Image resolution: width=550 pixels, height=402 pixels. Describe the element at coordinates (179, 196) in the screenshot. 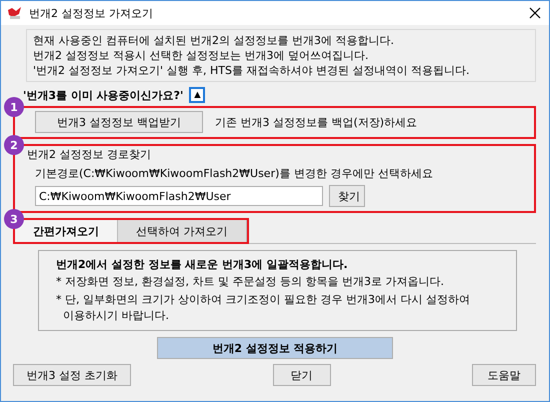

I see `path-field: C:₩Kiwoom₩KiwoomFlash2₩User` at that location.